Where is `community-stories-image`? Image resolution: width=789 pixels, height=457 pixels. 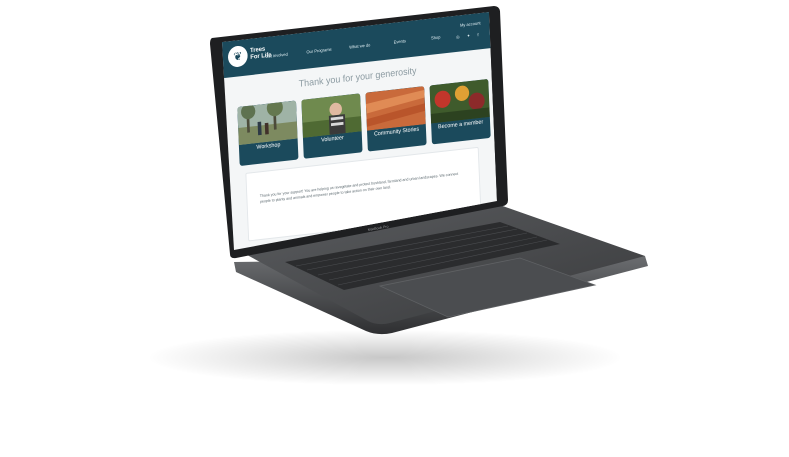
community-stories-image is located at coordinates (395, 108).